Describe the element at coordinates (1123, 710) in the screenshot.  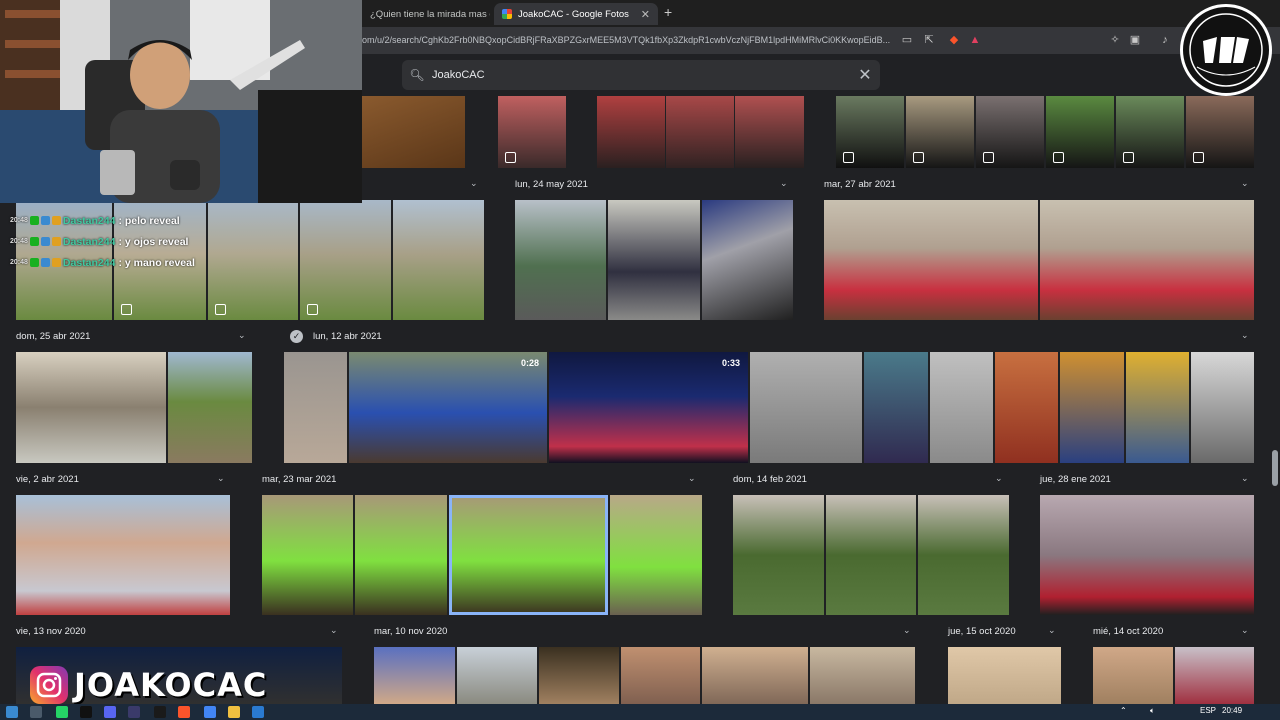
I see `tray-arrow-icon: ⌃` at that location.